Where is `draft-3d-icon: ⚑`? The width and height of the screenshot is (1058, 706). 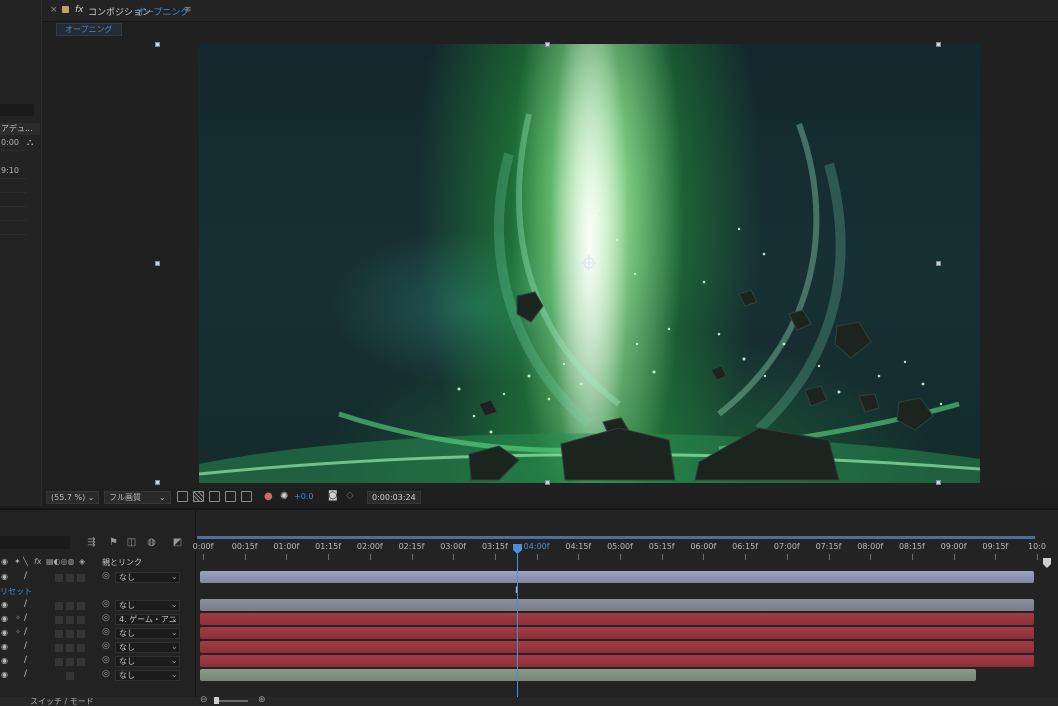
draft-3d-icon: ⚑ is located at coordinates (113, 542).